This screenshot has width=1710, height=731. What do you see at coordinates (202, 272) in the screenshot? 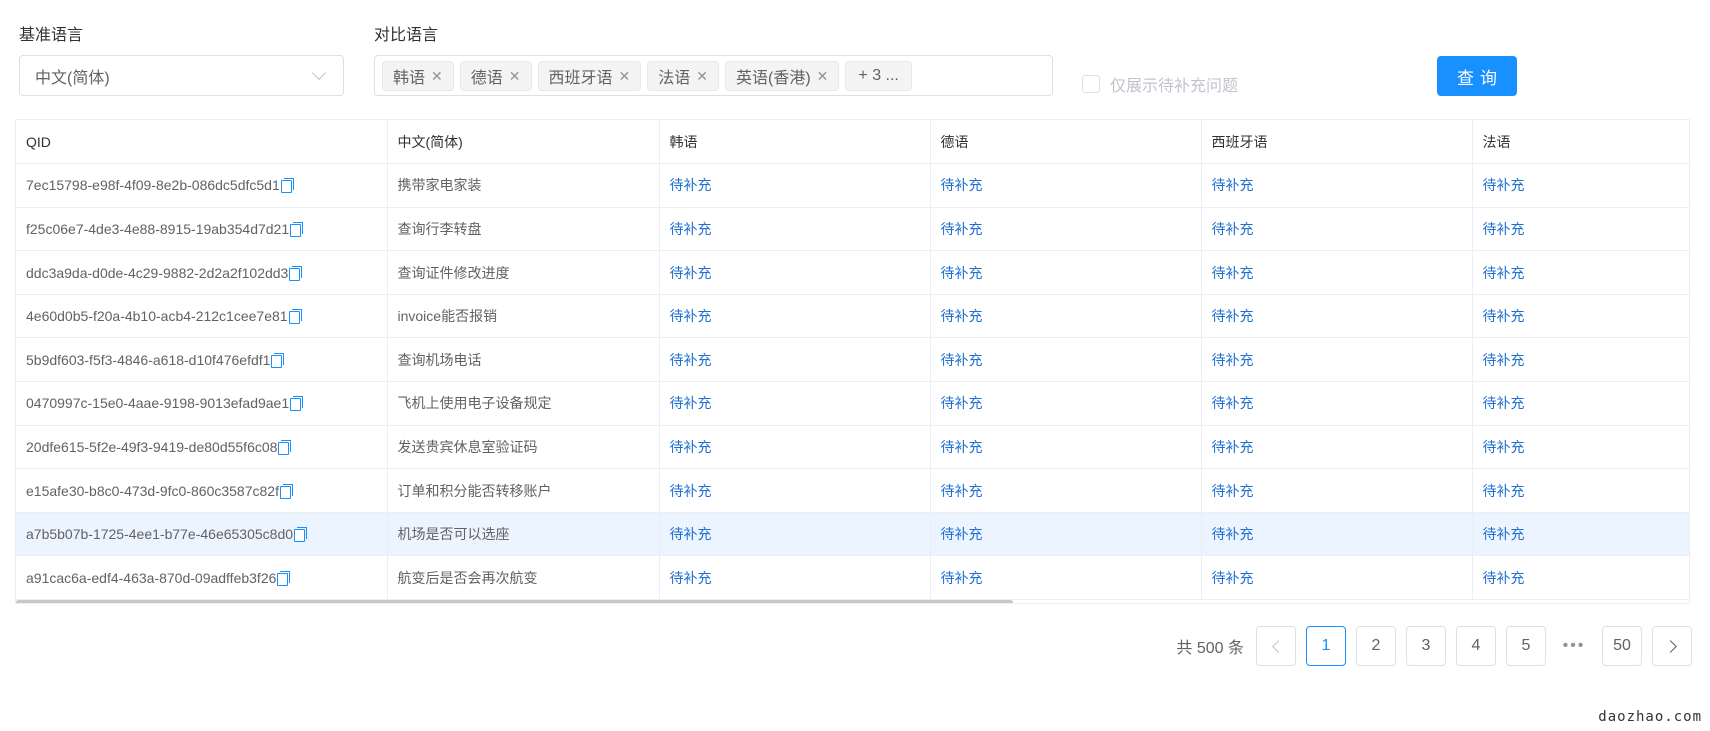
I see `qid-cell: ddc3a9da-d0de-4c29-9882-2d2a2f102dd3` at bounding box center [202, 272].